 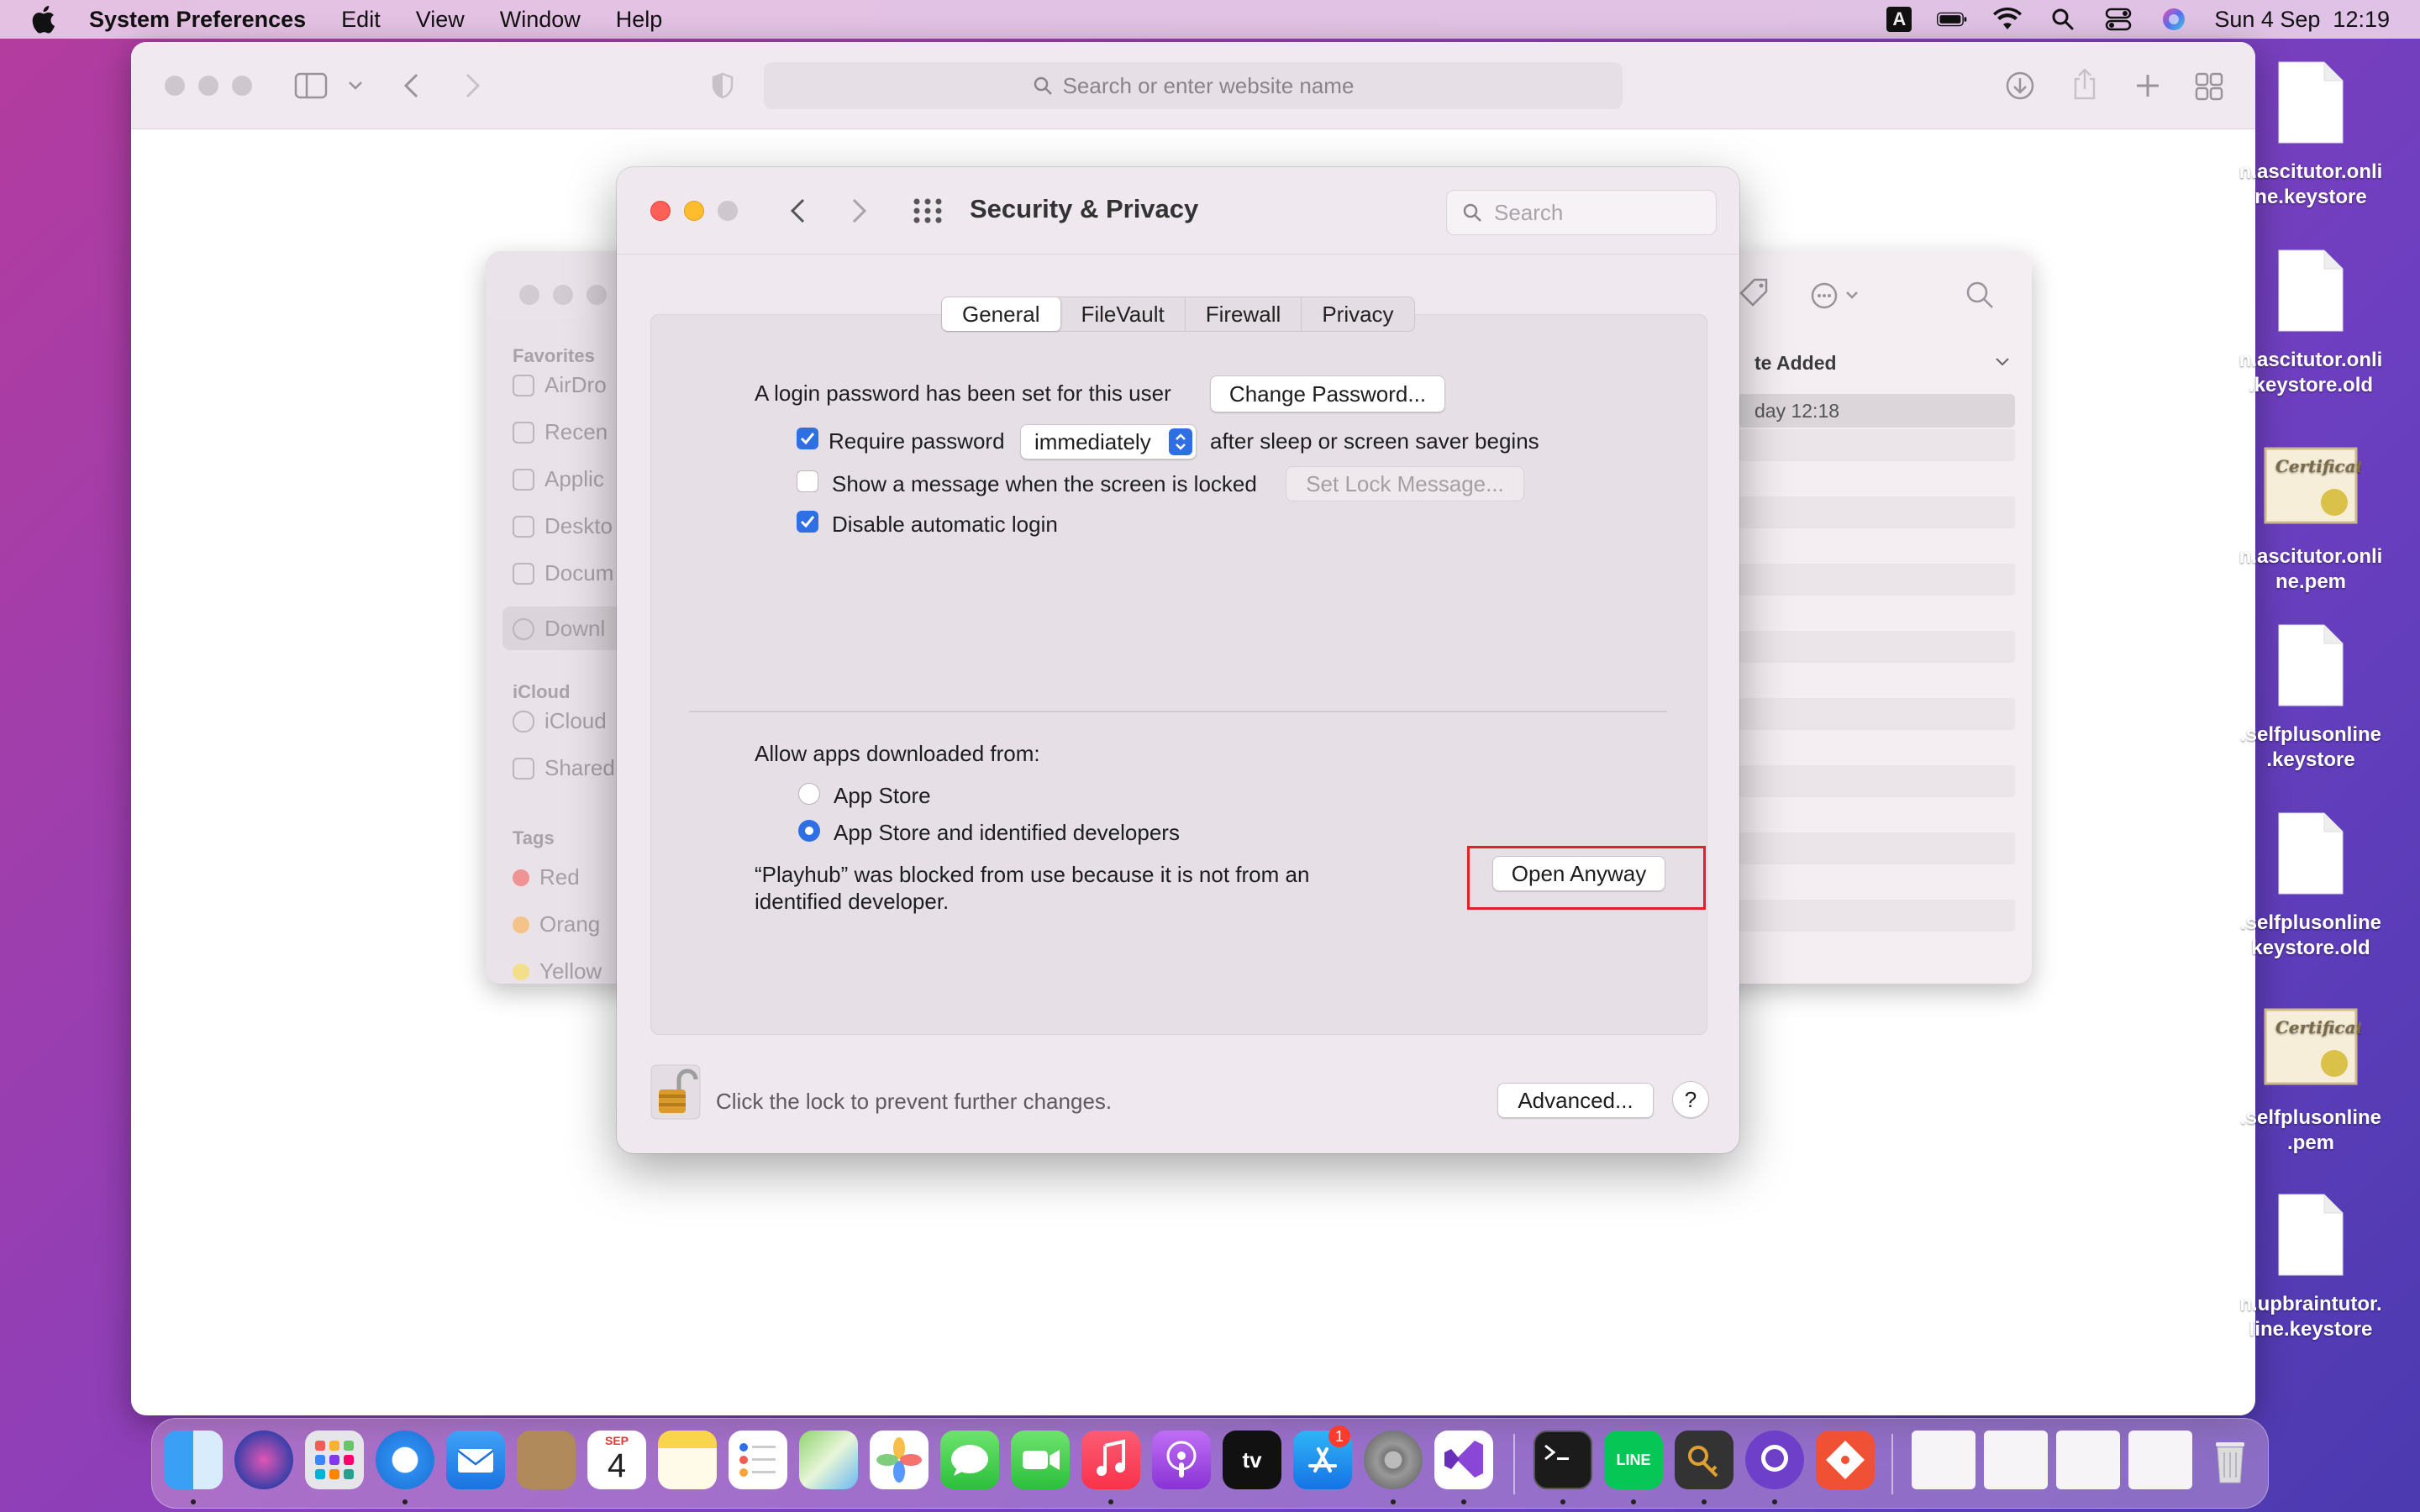 I want to click on finder-item-downloads: Downl, so click(x=559, y=629).